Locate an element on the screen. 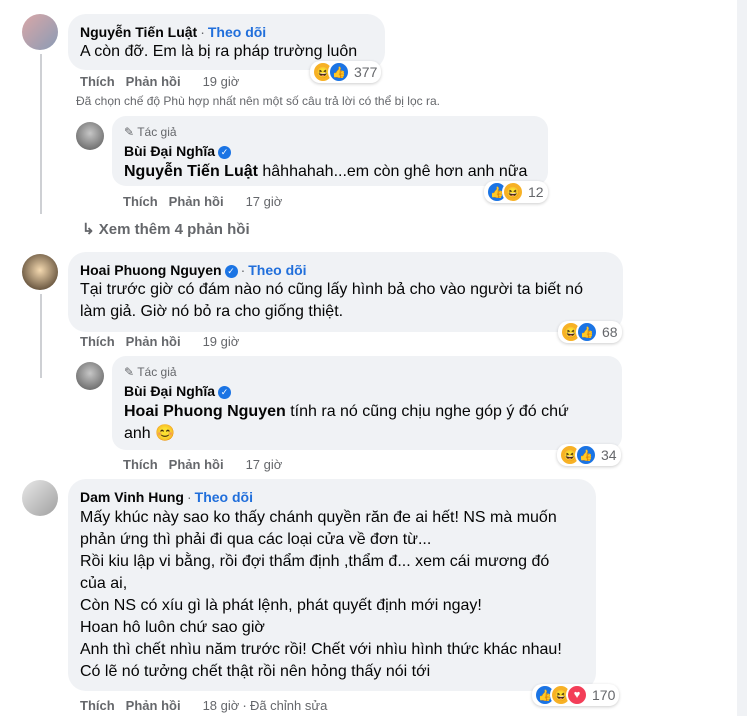  comment-author: Nguyễn Tiến Luật is located at coordinates (138, 32).